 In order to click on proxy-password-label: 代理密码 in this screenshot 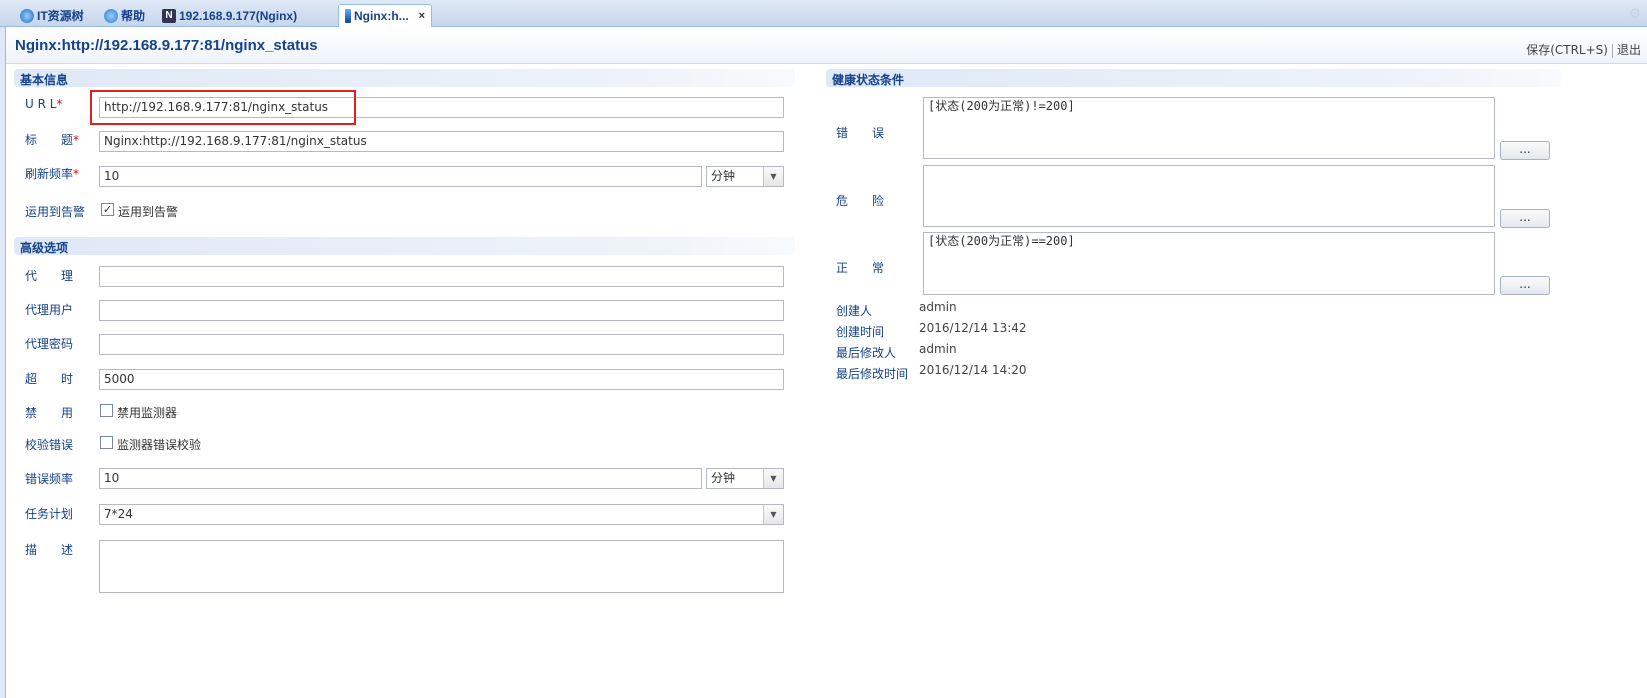, I will do `click(49, 344)`.